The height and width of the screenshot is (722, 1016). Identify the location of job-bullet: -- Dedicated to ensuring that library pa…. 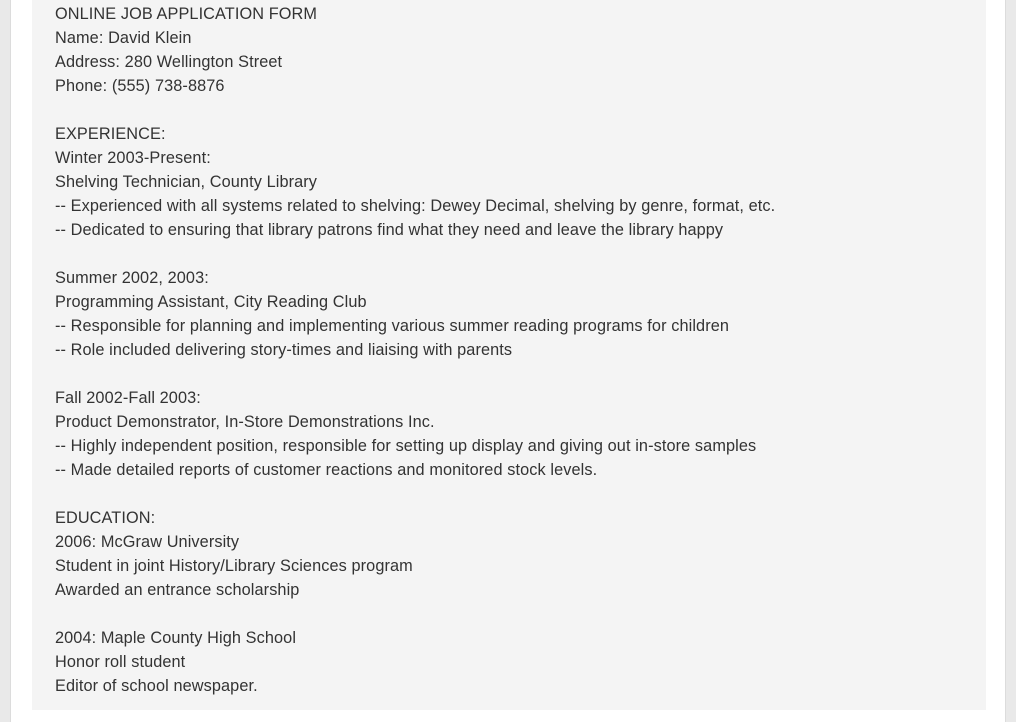
(389, 230).